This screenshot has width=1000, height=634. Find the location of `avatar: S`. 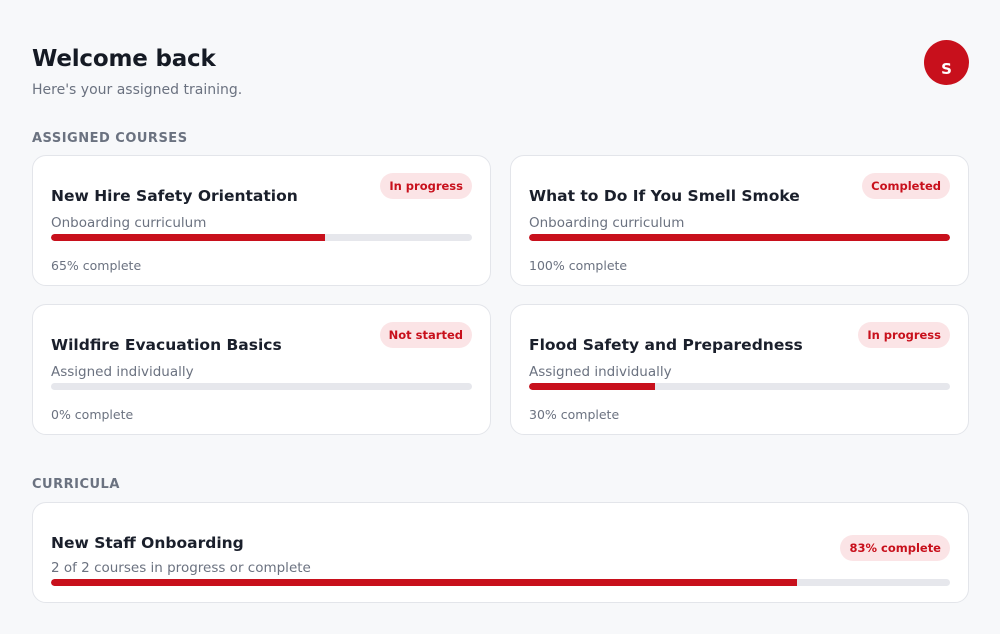

avatar: S is located at coordinates (946, 62).